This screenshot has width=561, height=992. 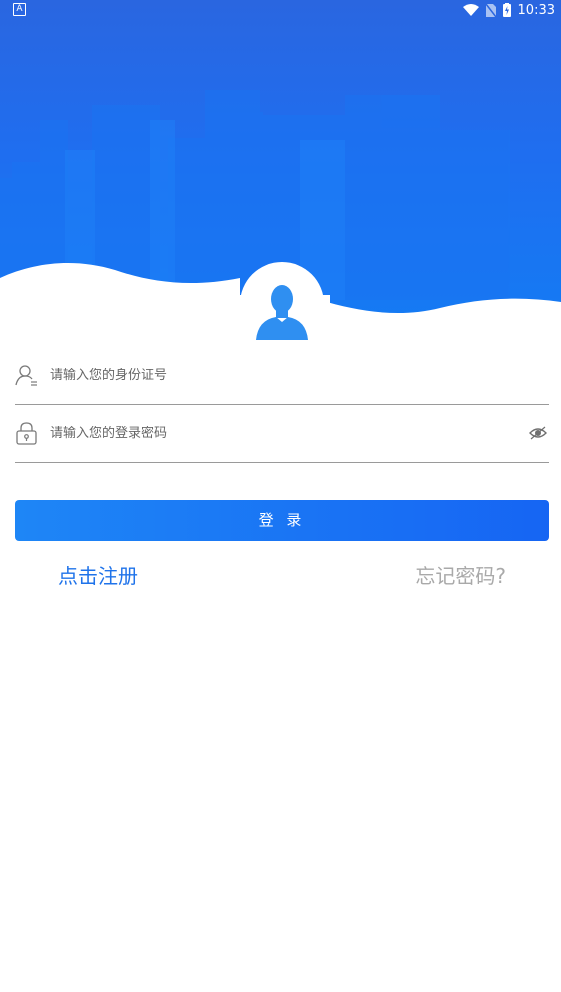 What do you see at coordinates (490, 10) in the screenshot?
I see `no-sim-icon` at bounding box center [490, 10].